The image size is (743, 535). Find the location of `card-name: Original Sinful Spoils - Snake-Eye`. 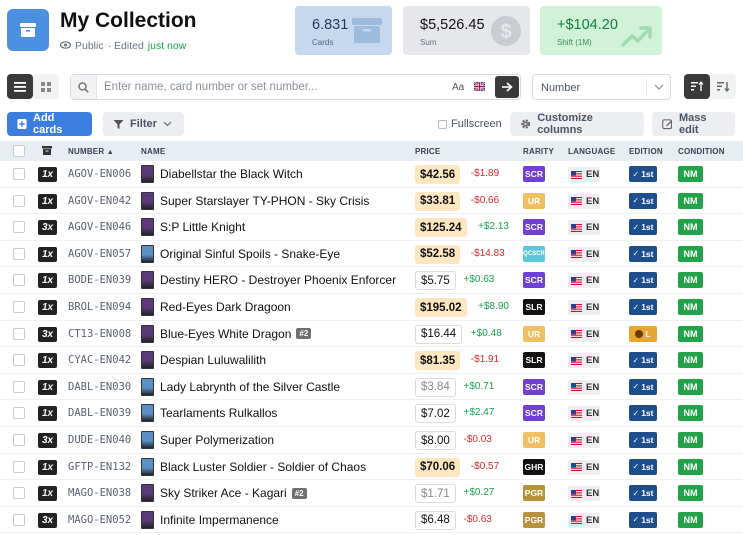

card-name: Original Sinful Spoils - Snake-Eye is located at coordinates (250, 254).